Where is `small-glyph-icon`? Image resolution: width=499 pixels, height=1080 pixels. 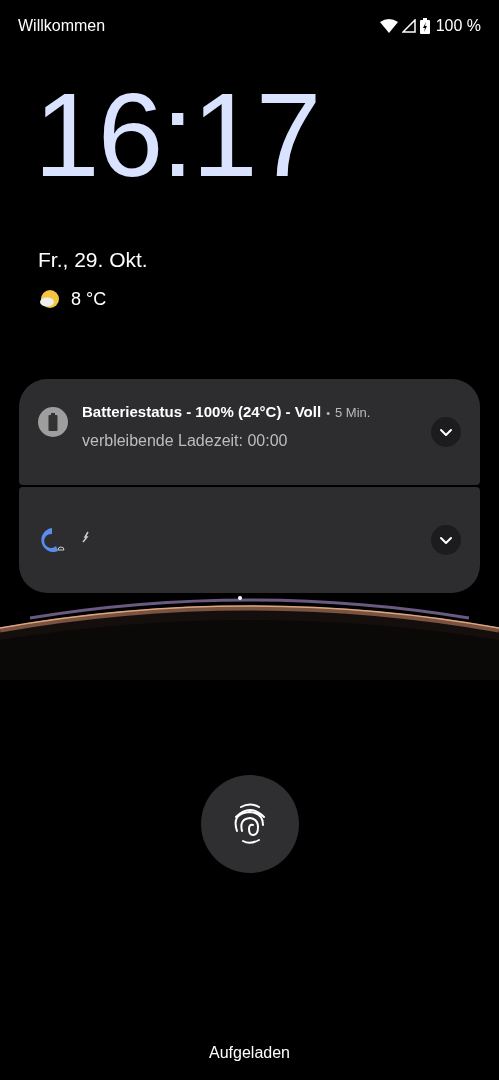 small-glyph-icon is located at coordinates (86, 536).